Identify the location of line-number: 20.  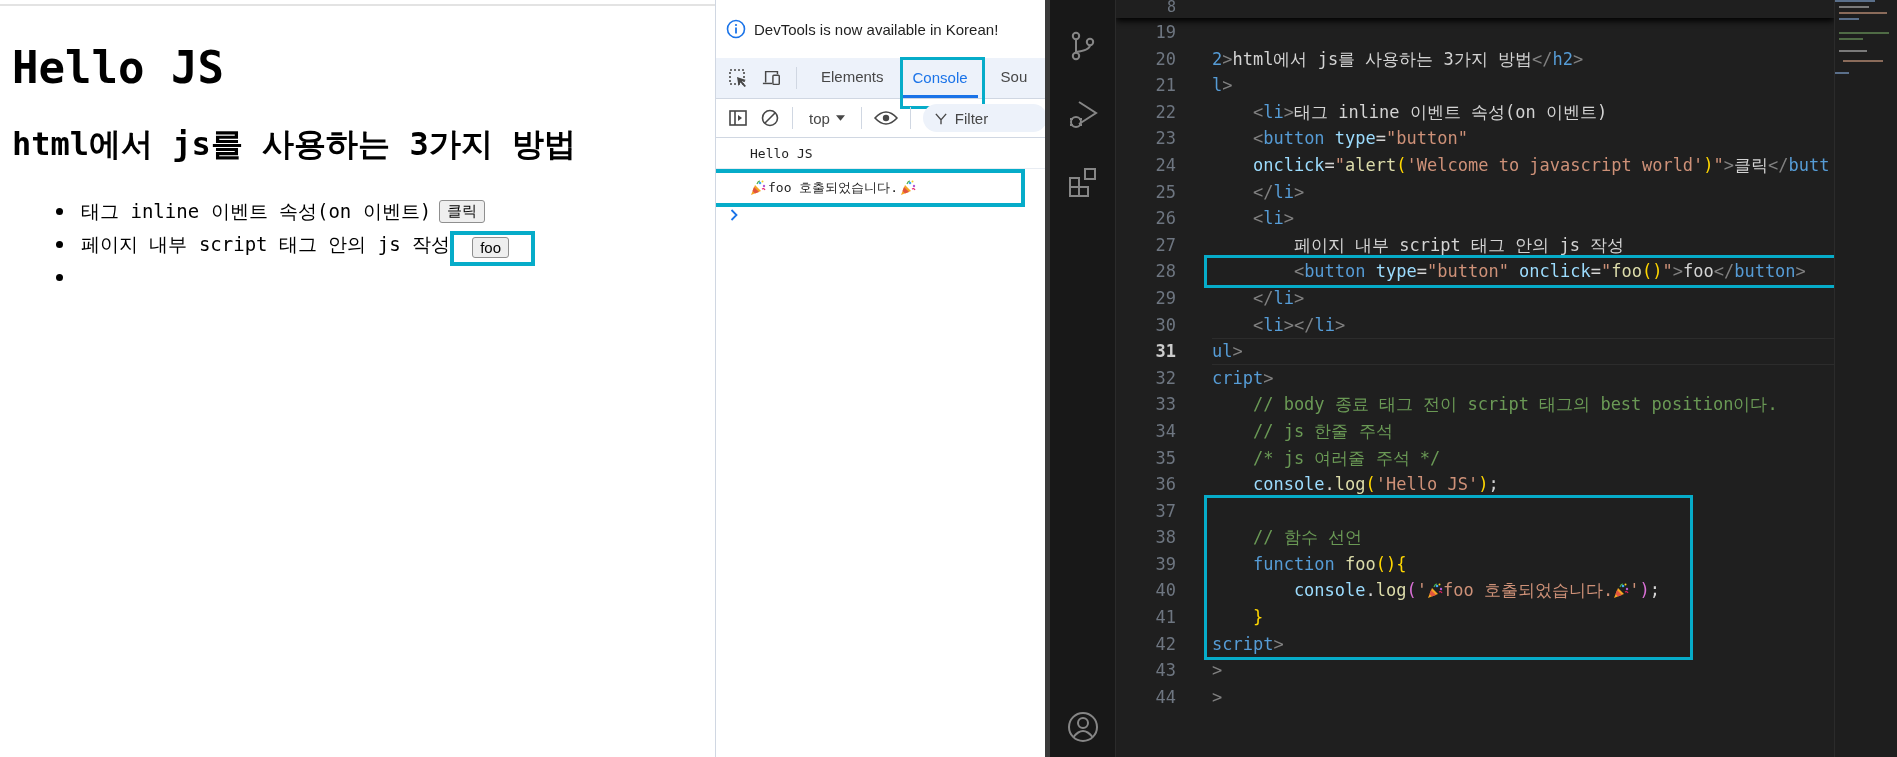
(1165, 59).